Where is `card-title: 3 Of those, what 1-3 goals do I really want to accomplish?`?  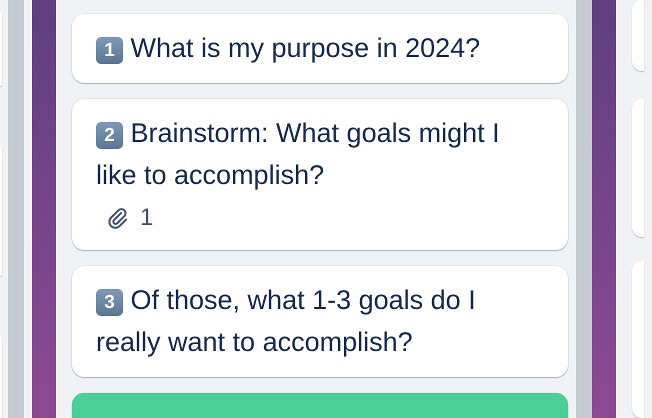
card-title: 3 Of those, what 1-3 goals do I really want to accomplish? is located at coordinates (286, 321).